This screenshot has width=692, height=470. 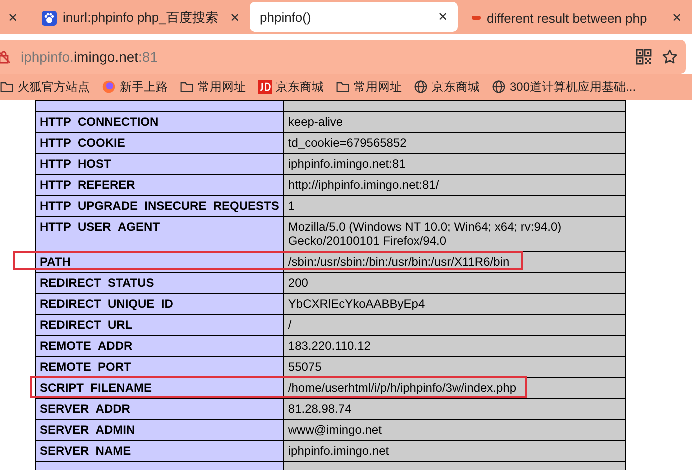 I want to click on table-cell: td_cookie=679565852, so click(x=455, y=143).